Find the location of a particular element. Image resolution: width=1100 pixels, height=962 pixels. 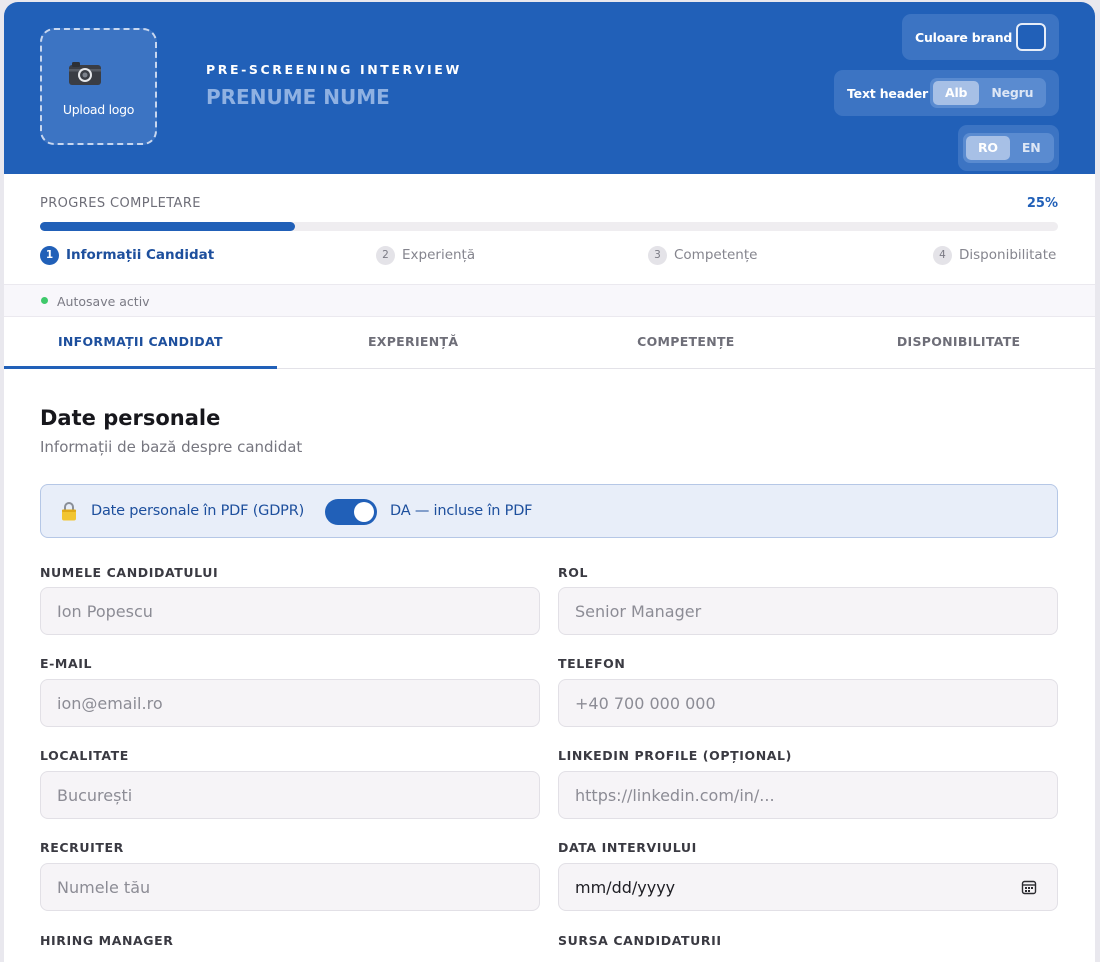

autosave-bar: Autosave activ is located at coordinates (549, 300).